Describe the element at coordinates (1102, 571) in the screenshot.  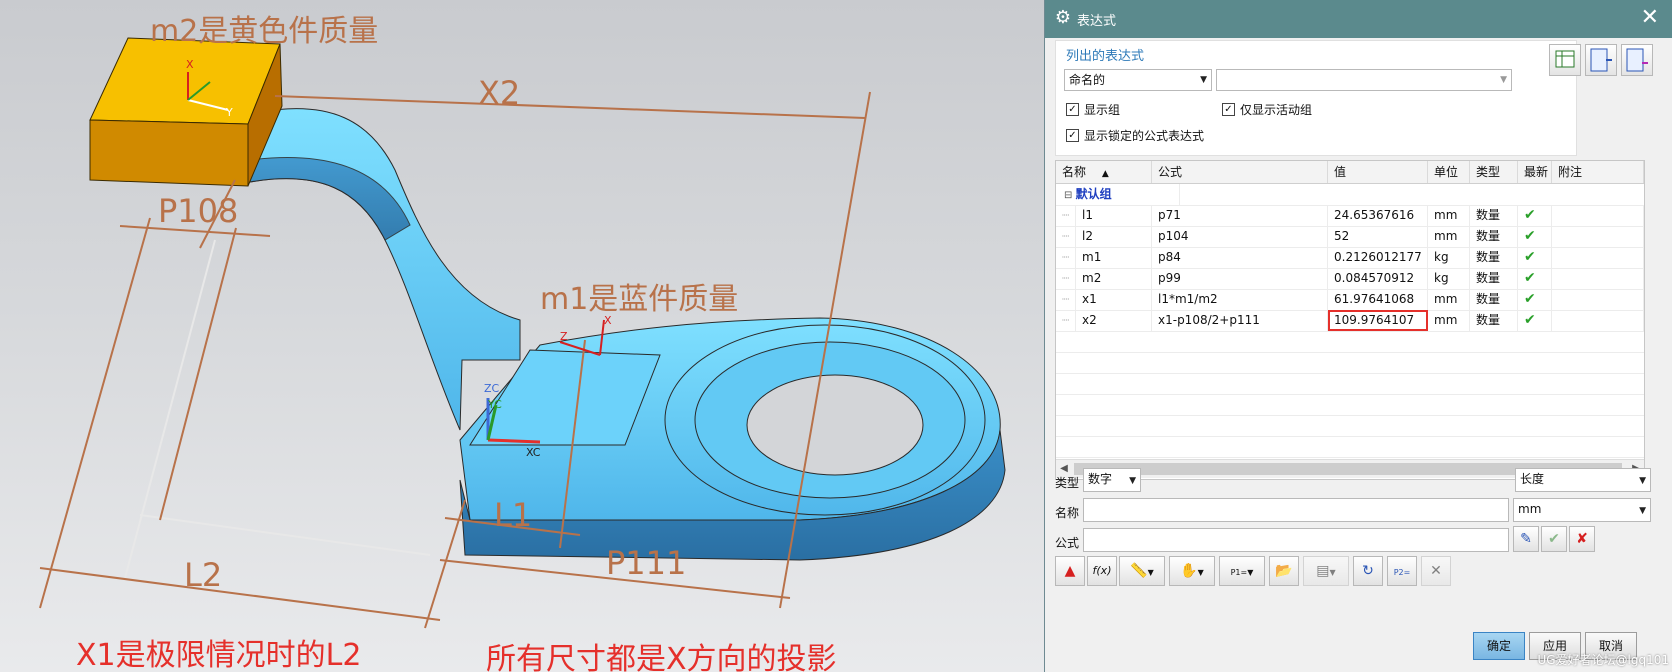
I see `function-button: f(x)` at that location.